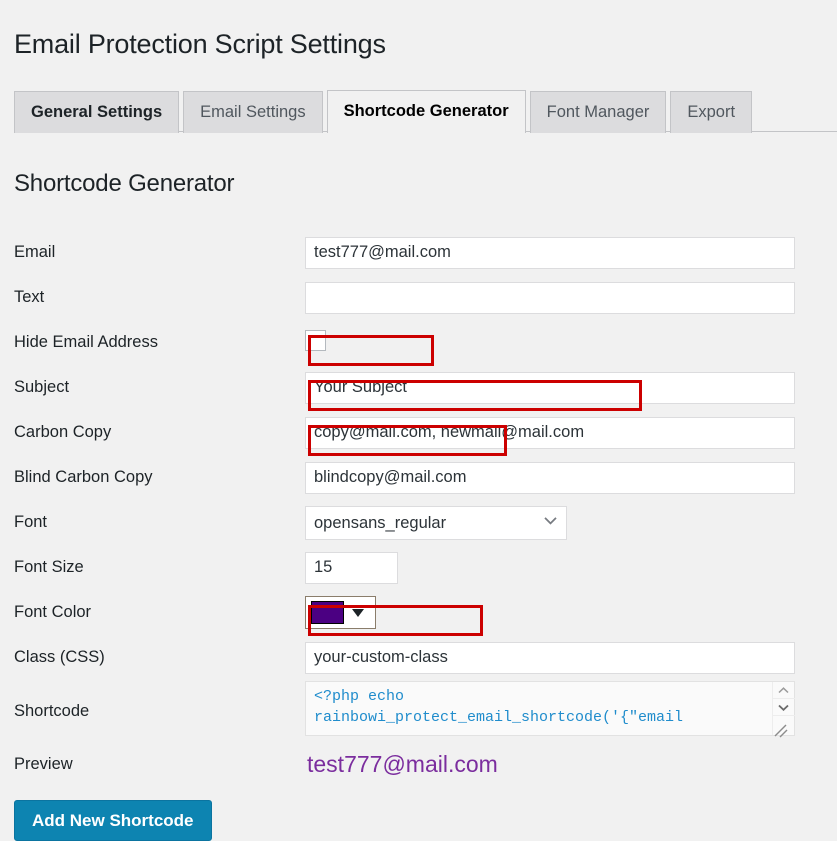 The height and width of the screenshot is (841, 837). What do you see at coordinates (402, 764) in the screenshot?
I see `preview-value: test777@mail.com` at bounding box center [402, 764].